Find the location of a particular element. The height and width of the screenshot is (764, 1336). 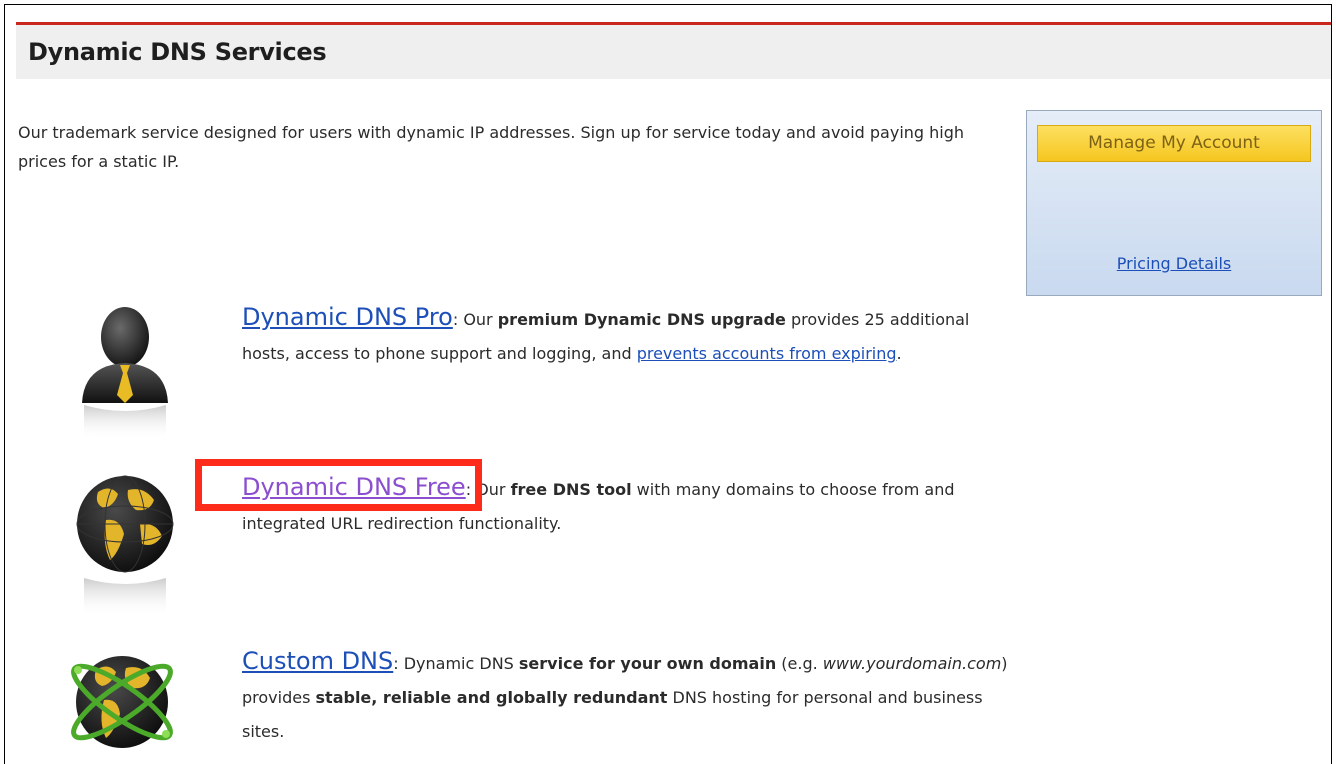

orbit-globe-icon is located at coordinates (122, 702).